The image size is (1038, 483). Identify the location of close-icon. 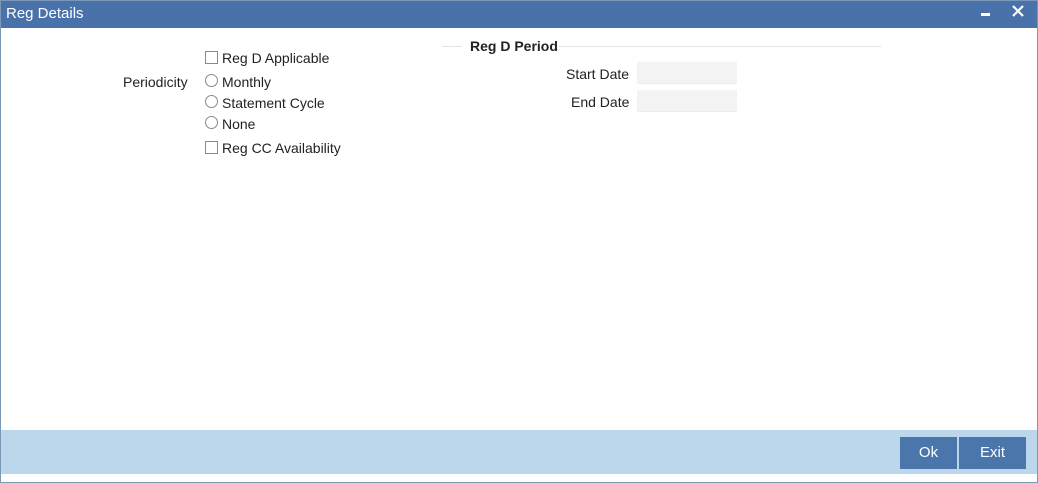
(1018, 11).